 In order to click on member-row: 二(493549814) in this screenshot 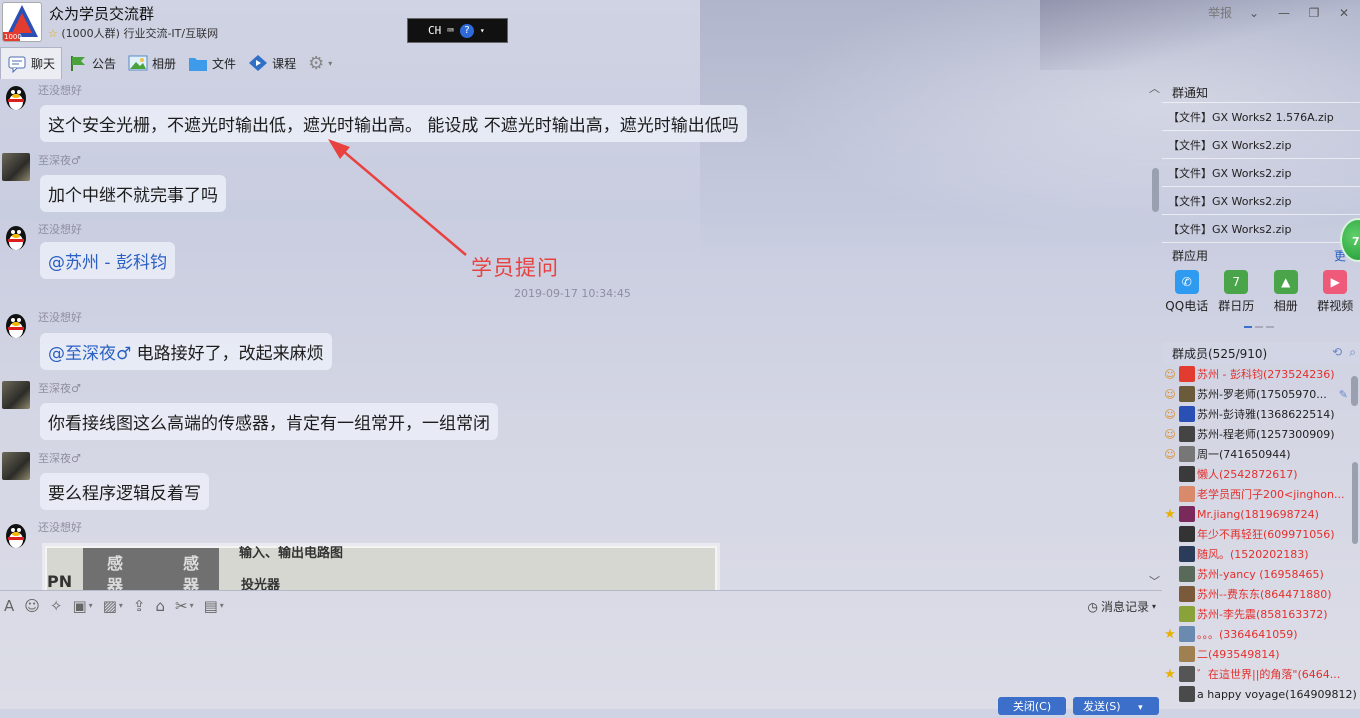, I will do `click(1261, 654)`.